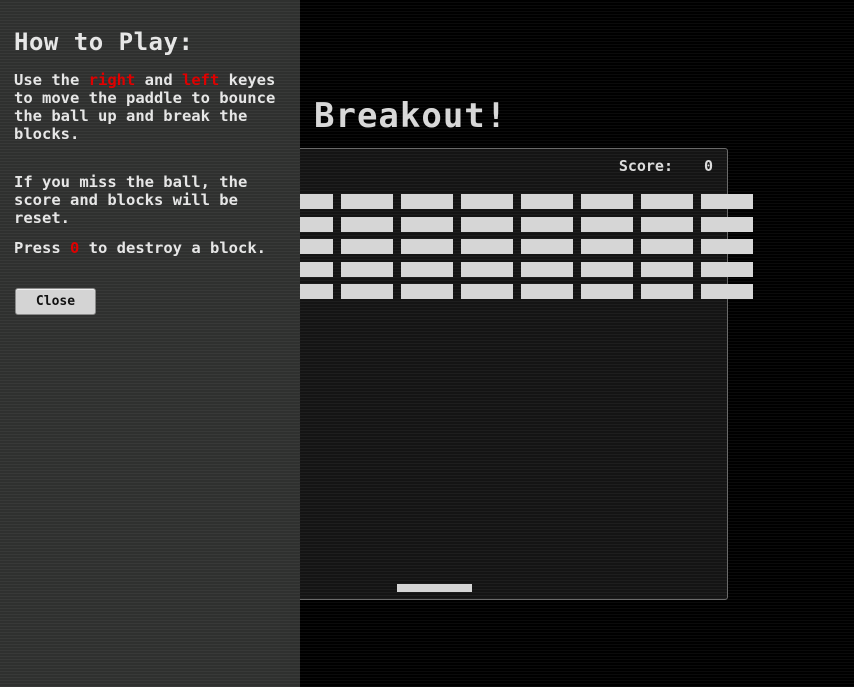 The width and height of the screenshot is (854, 687). What do you see at coordinates (55, 301) in the screenshot?
I see `close-button: Close` at bounding box center [55, 301].